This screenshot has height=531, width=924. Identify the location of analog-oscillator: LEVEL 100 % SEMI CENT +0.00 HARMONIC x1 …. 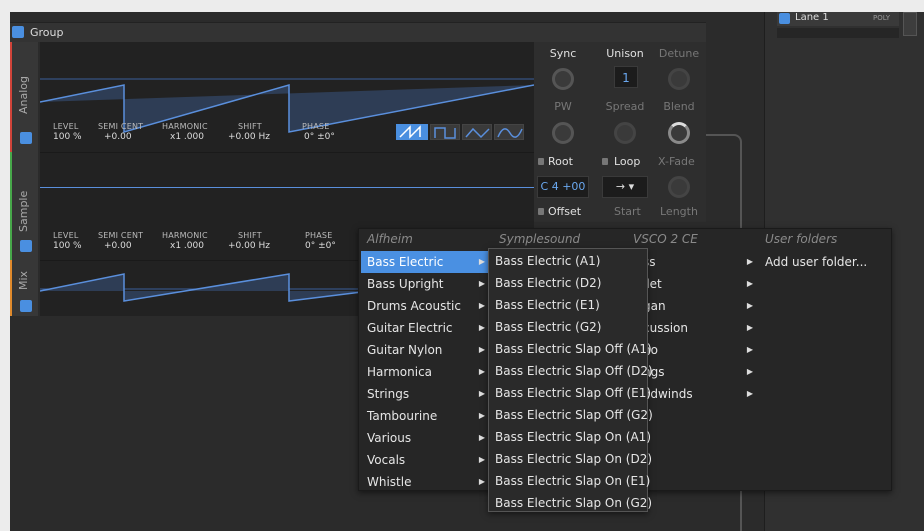
(287, 97).